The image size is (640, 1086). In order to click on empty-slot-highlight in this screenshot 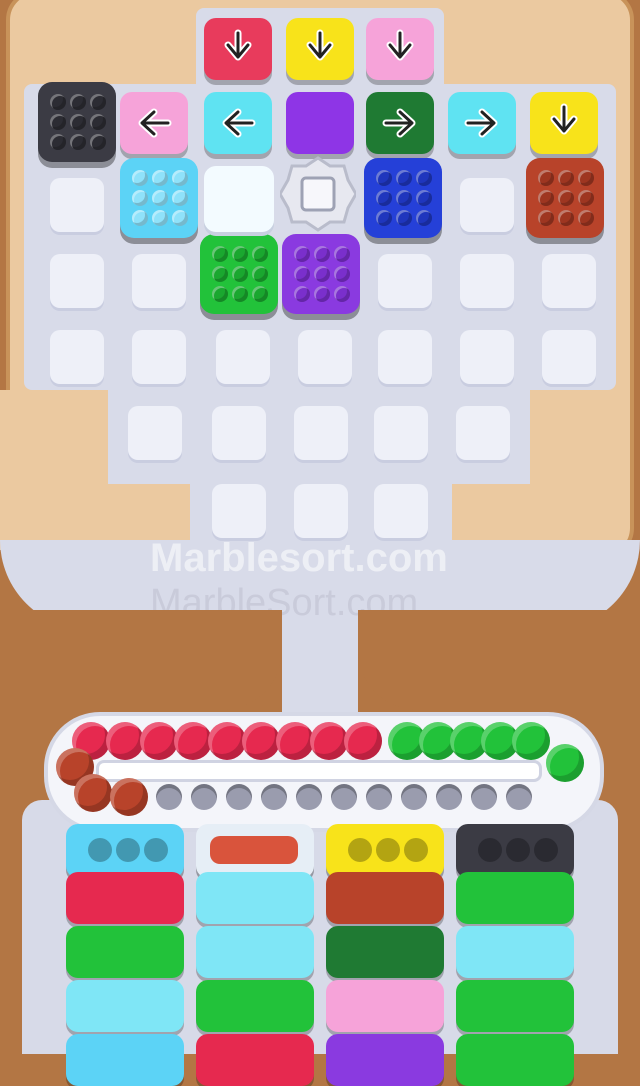, I will do `click(239, 199)`.